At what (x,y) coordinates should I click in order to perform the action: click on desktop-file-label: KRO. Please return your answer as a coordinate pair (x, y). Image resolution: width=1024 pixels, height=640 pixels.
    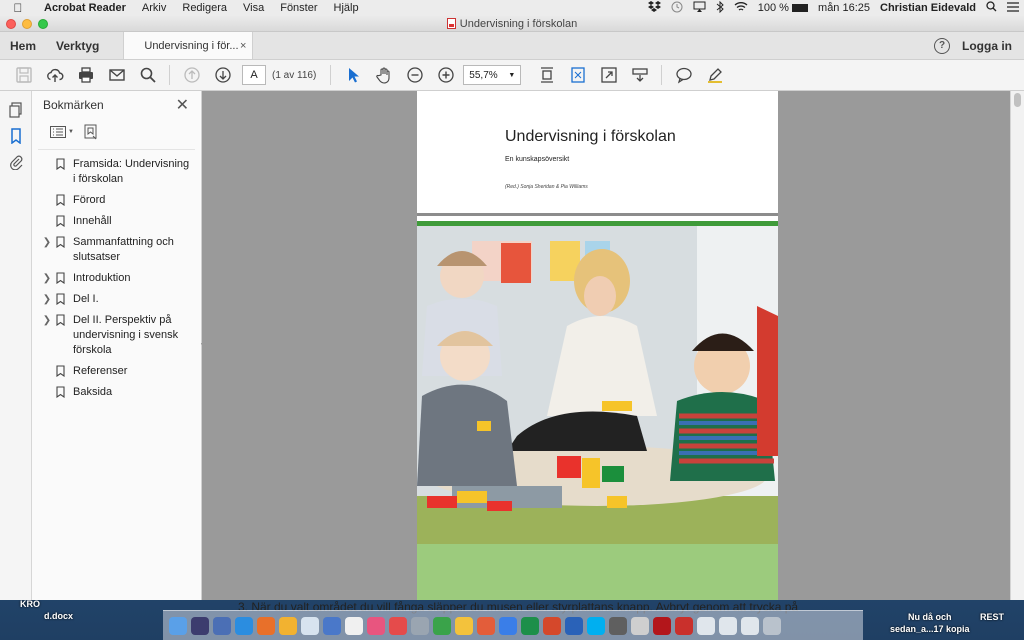
    Looking at the image, I should click on (30, 604).